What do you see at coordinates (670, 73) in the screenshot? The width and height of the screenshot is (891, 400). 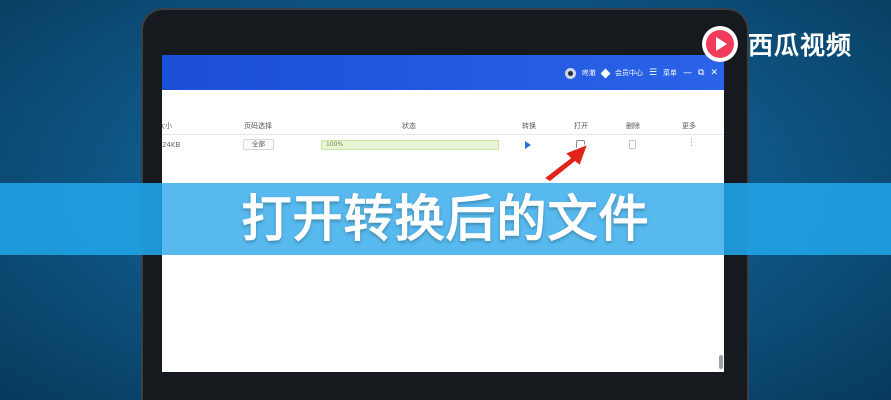 I see `menu-button: 菜单` at bounding box center [670, 73].